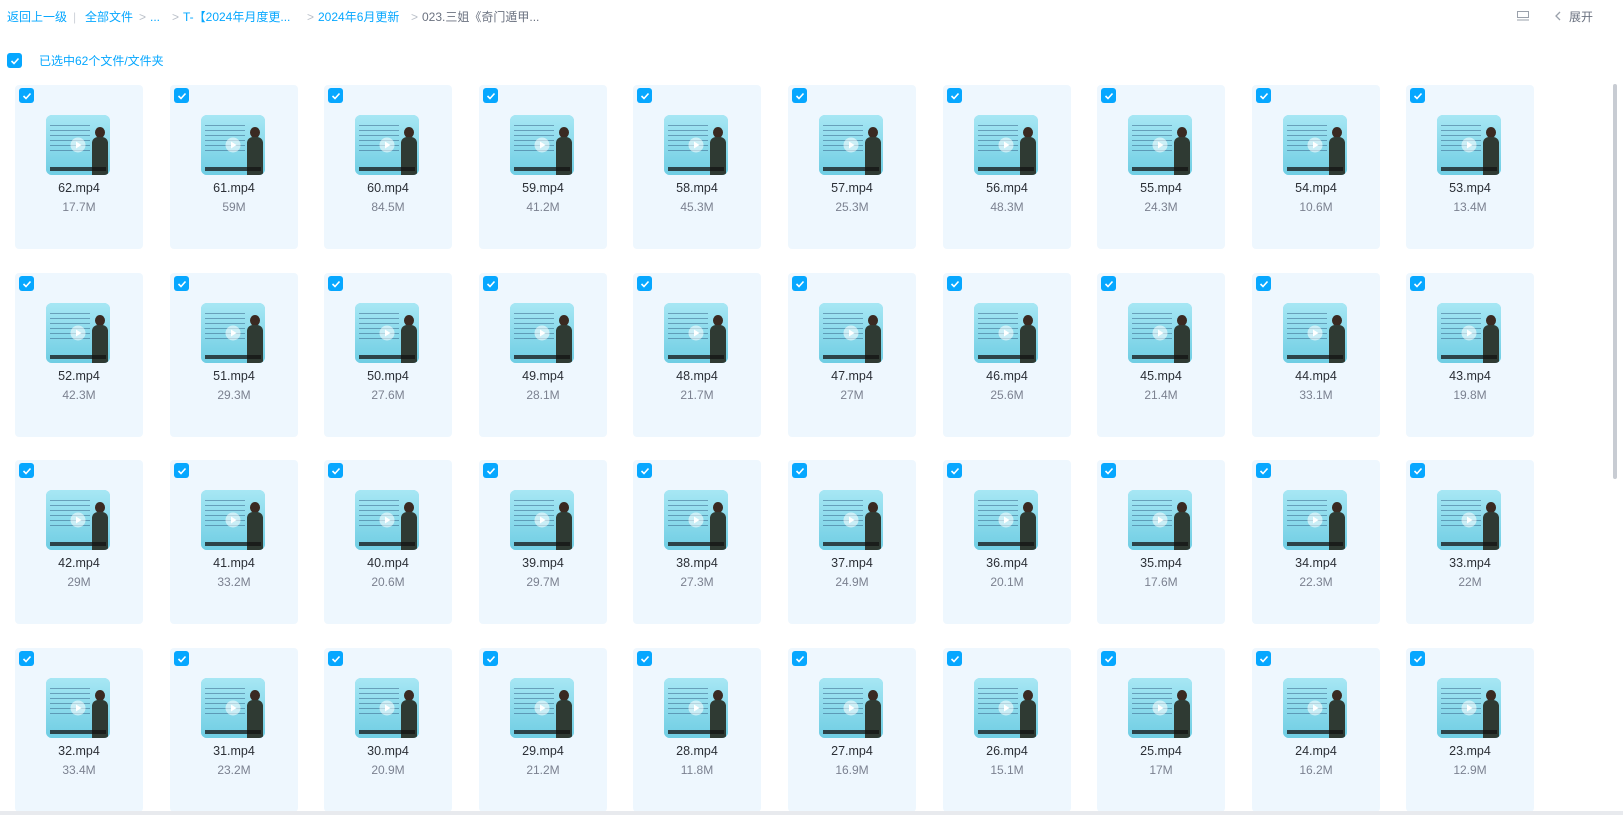 This screenshot has height=815, width=1623. Describe the element at coordinates (388, 188) in the screenshot. I see `file-name: 60.mp4` at that location.